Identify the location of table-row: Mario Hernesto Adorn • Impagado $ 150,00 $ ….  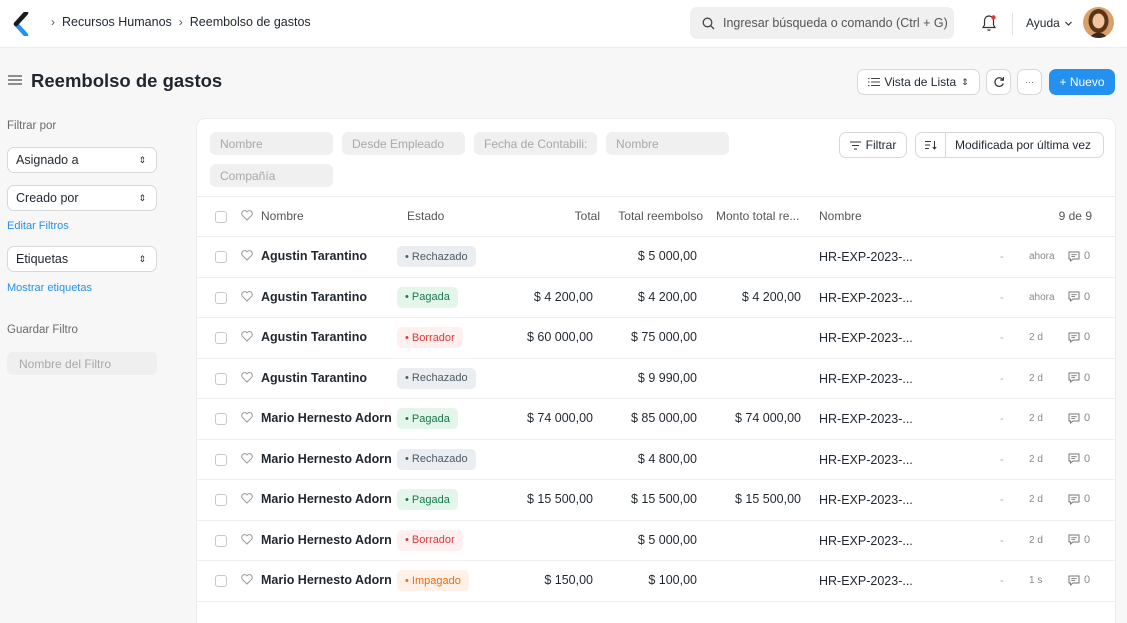
(656, 581).